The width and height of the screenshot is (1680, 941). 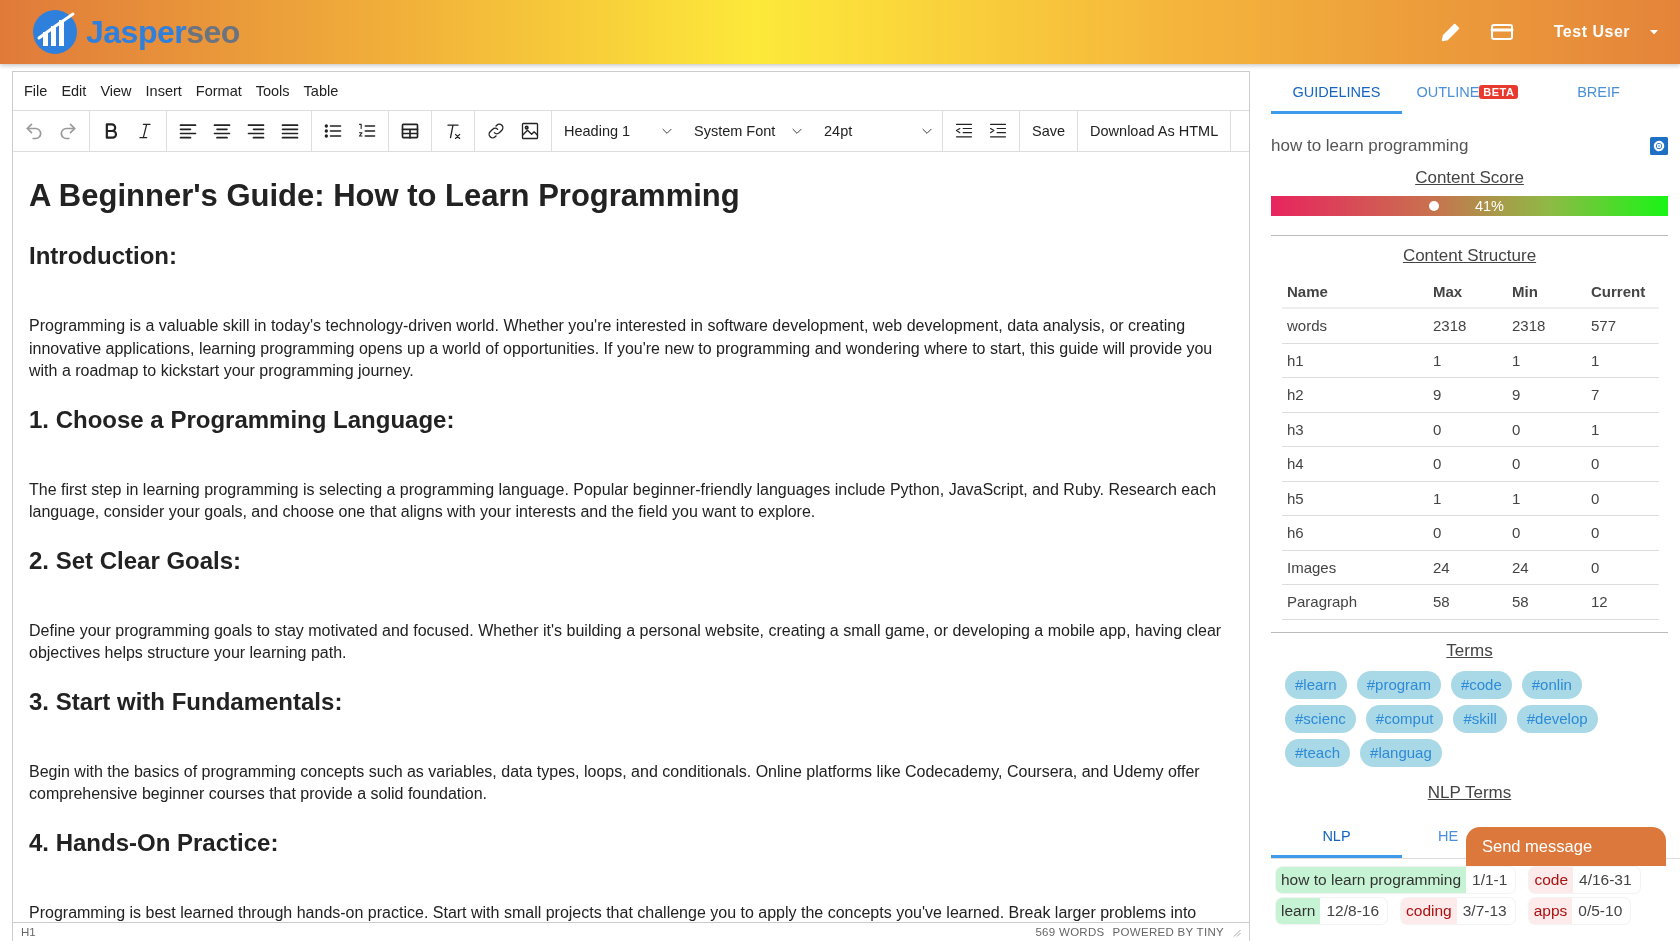 What do you see at coordinates (256, 131) in the screenshot?
I see `align-right-icon` at bounding box center [256, 131].